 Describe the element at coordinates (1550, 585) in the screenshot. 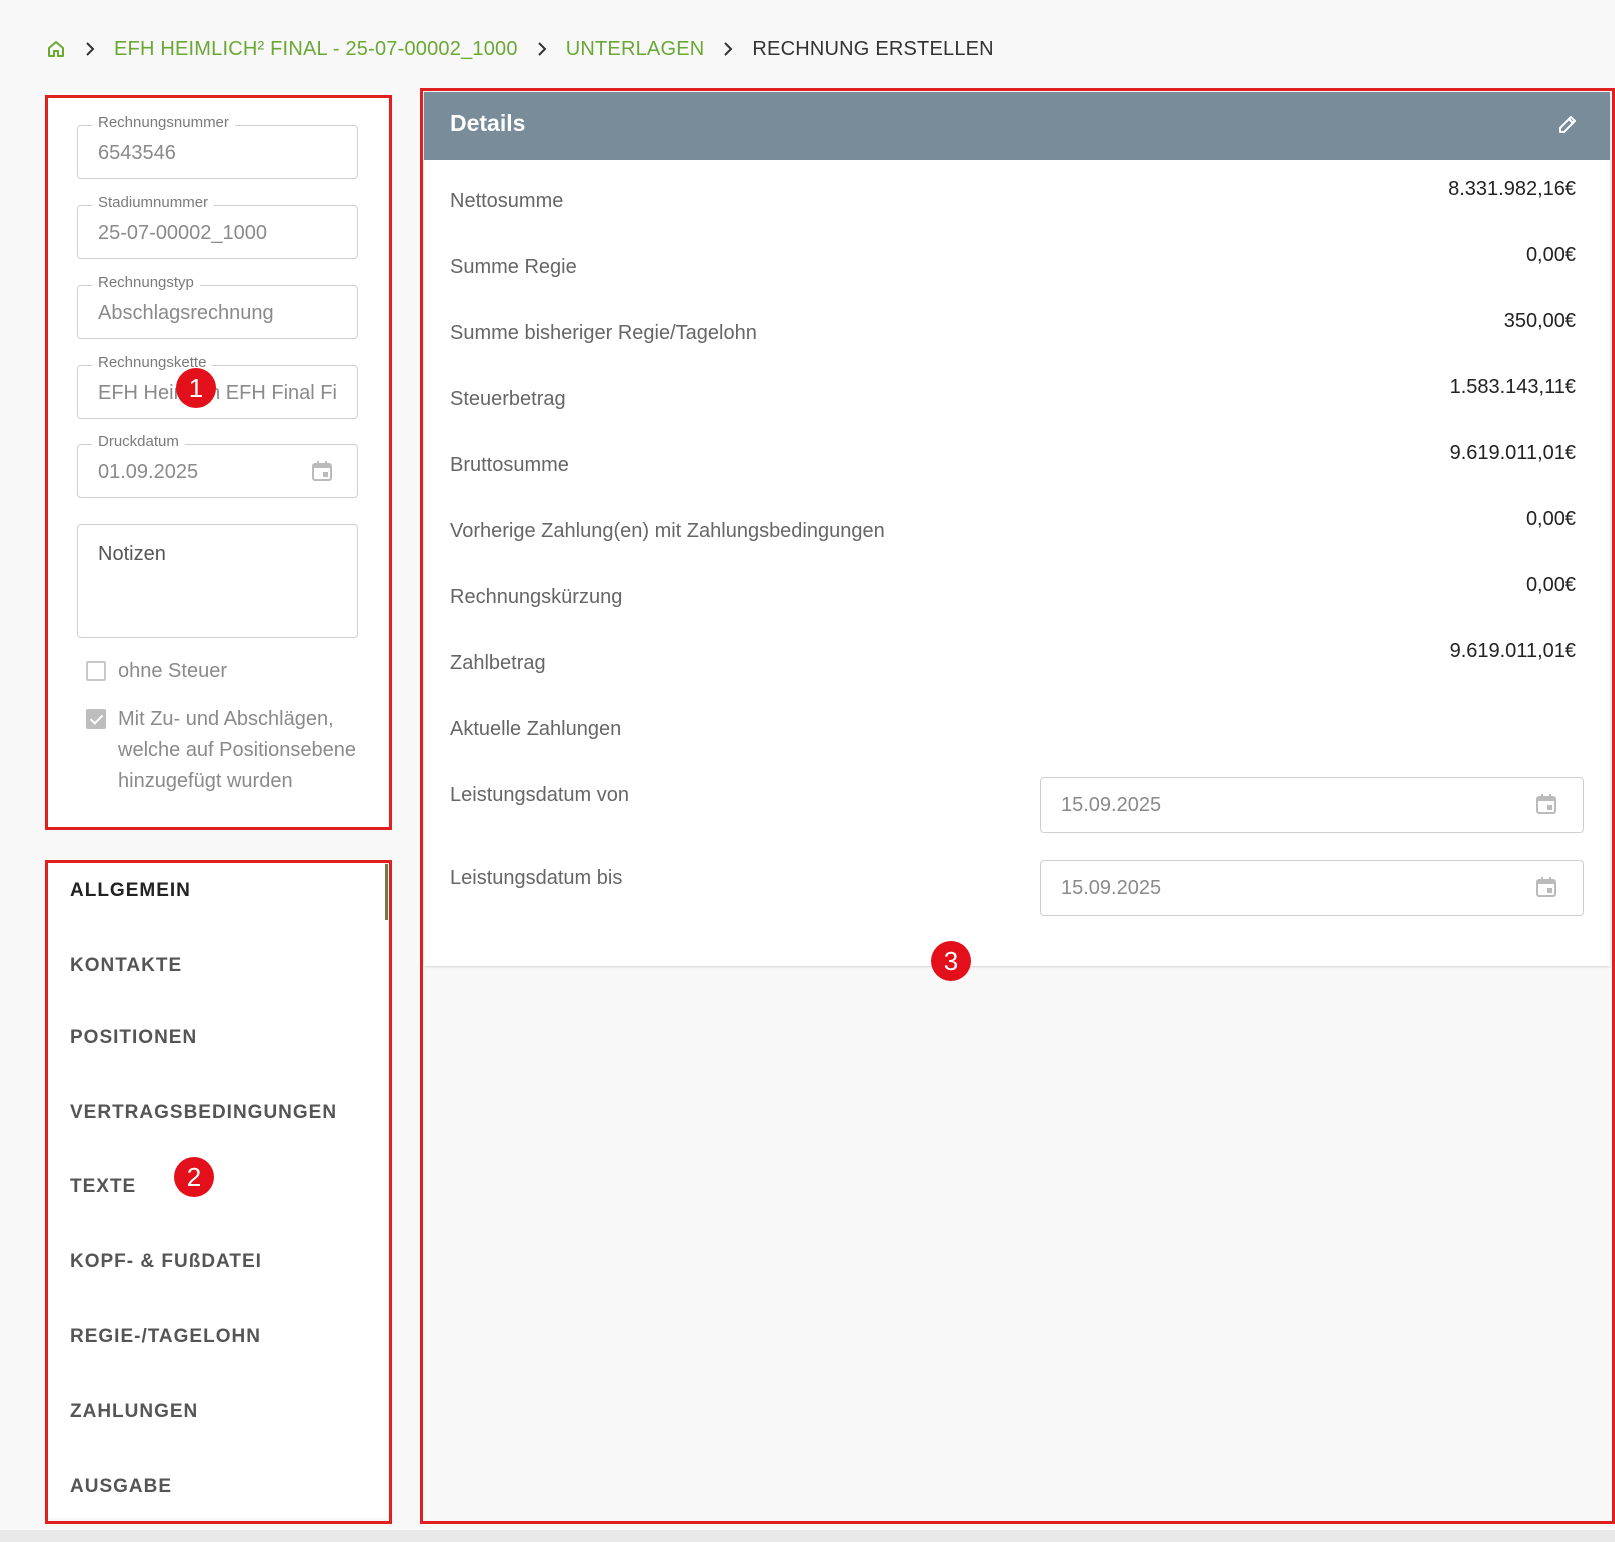

I see `rechnungskuerzung-value: 0,00€` at that location.